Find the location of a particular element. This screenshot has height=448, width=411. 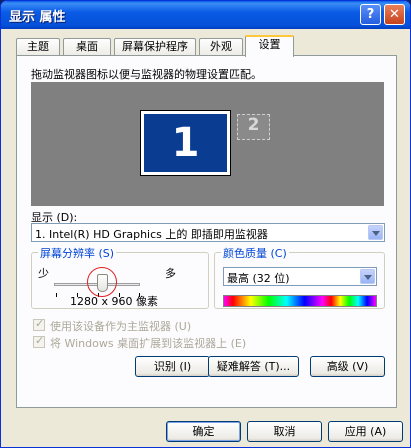

display-select: 1. Intel(R) HD Graphics 上的 即插即用监视器 is located at coordinates (208, 232).